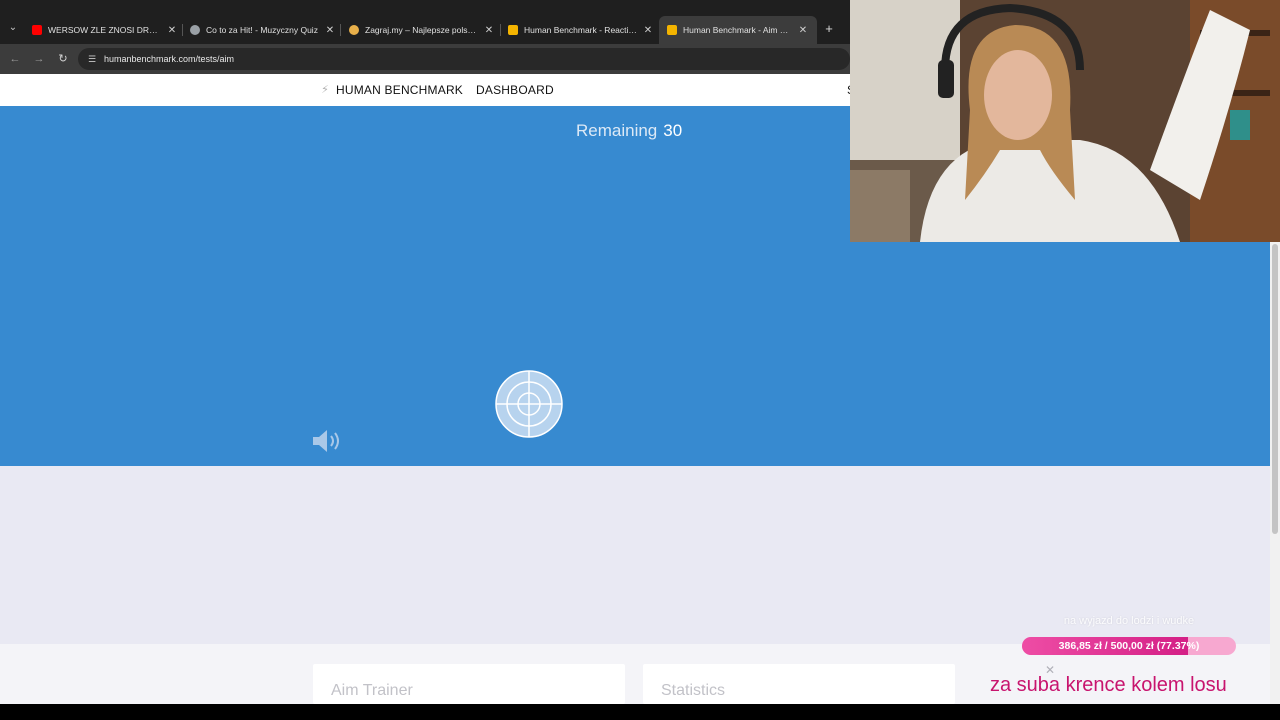 Image resolution: width=1280 pixels, height=720 pixels. What do you see at coordinates (529, 404) in the screenshot?
I see `crosshair-target-icon` at bounding box center [529, 404].